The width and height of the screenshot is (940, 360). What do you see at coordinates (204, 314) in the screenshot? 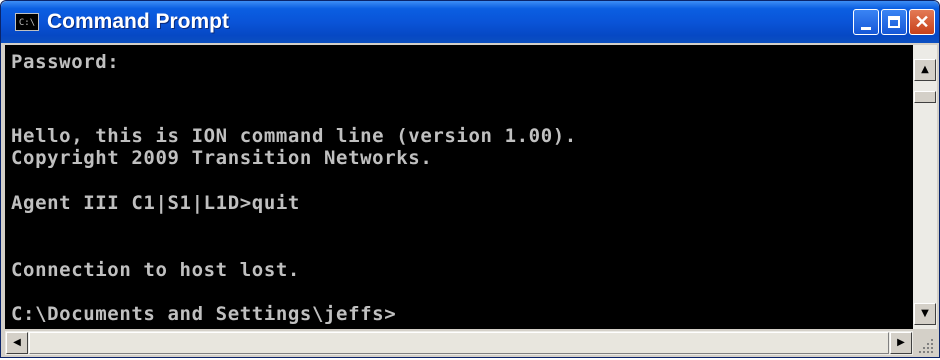
I see `console-line-prompt: C:\Documents and Settings\jeffs>` at bounding box center [204, 314].